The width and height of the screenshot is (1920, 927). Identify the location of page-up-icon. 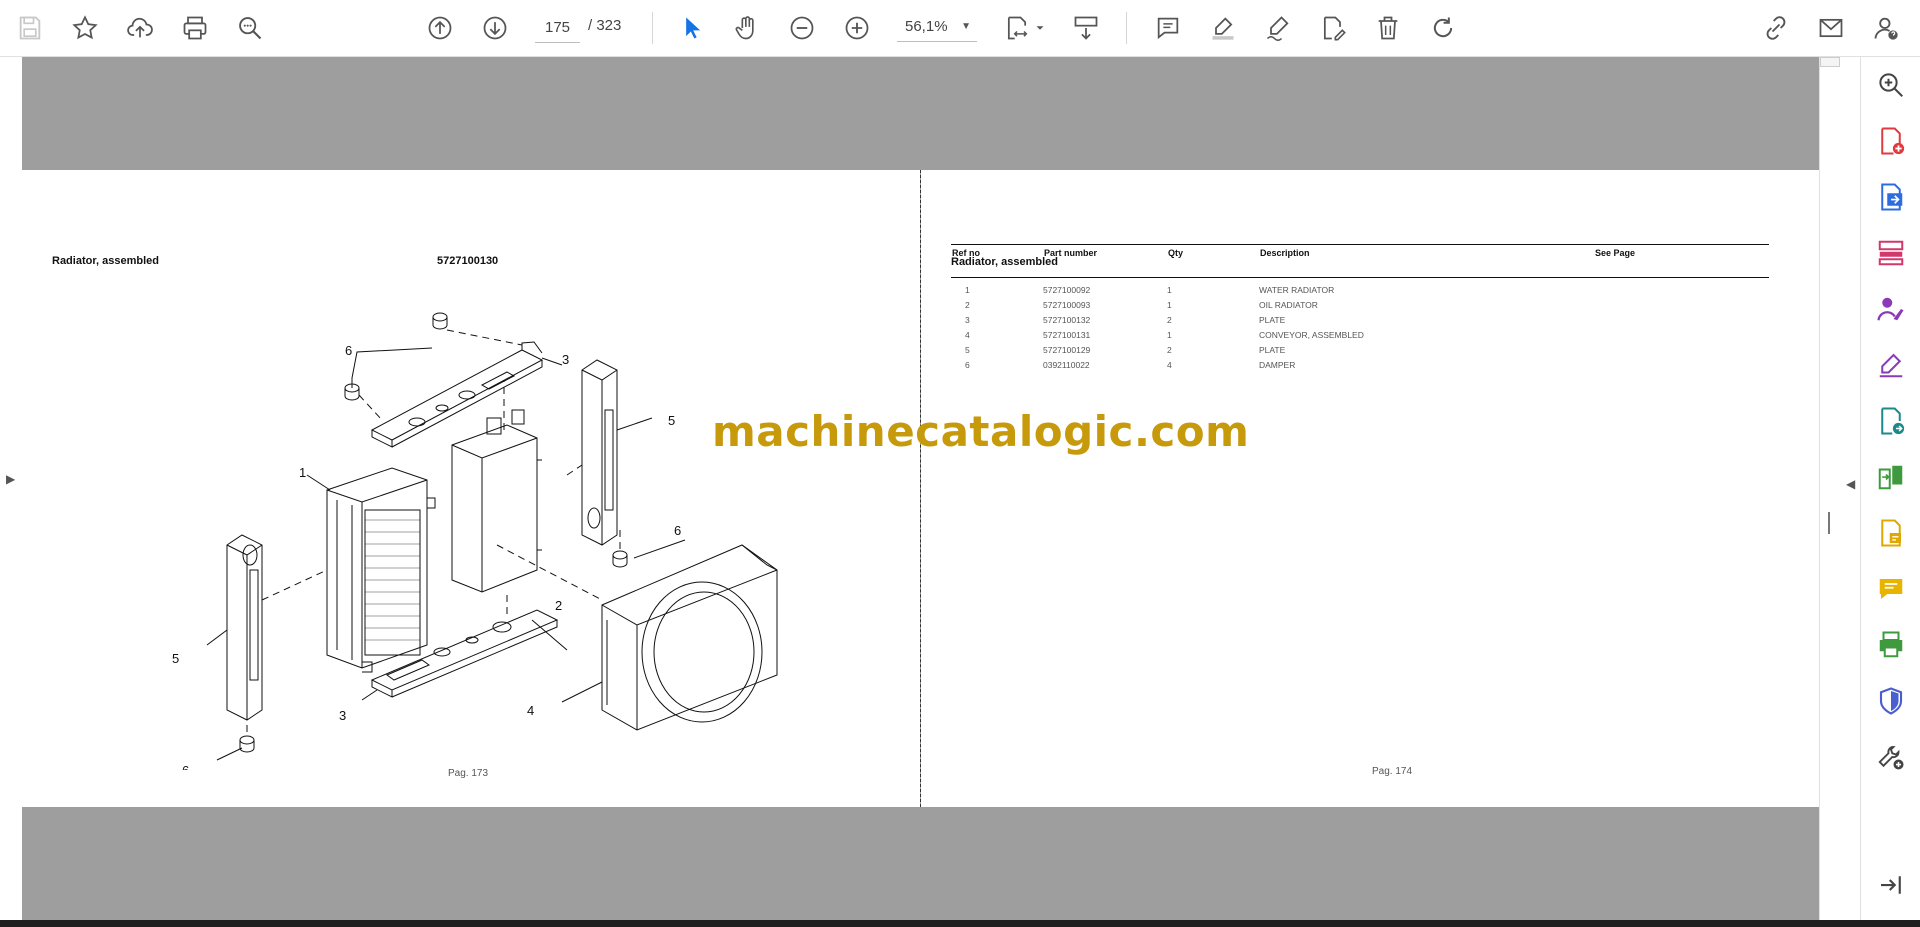
(440, 28).